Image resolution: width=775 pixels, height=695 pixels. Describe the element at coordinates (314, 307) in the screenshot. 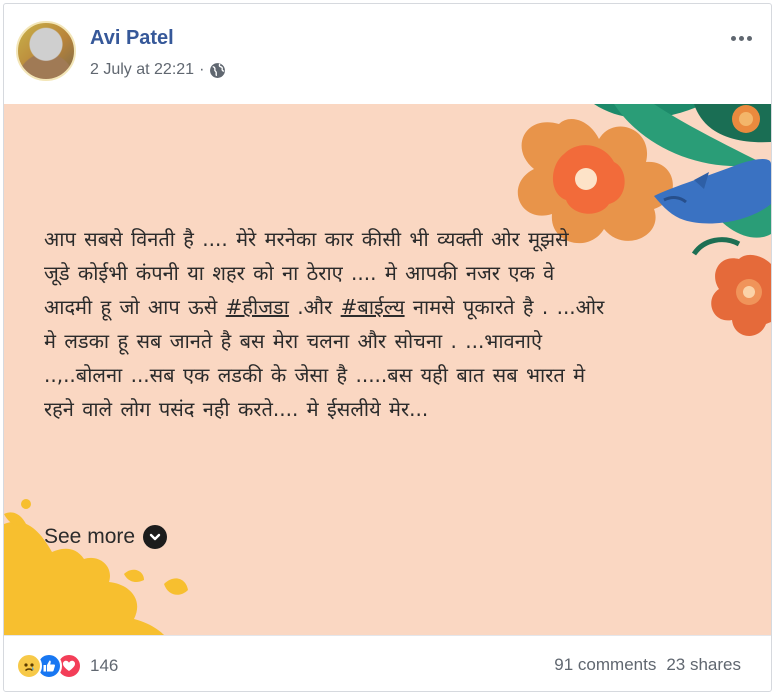

I see `text-segment: .और` at that location.